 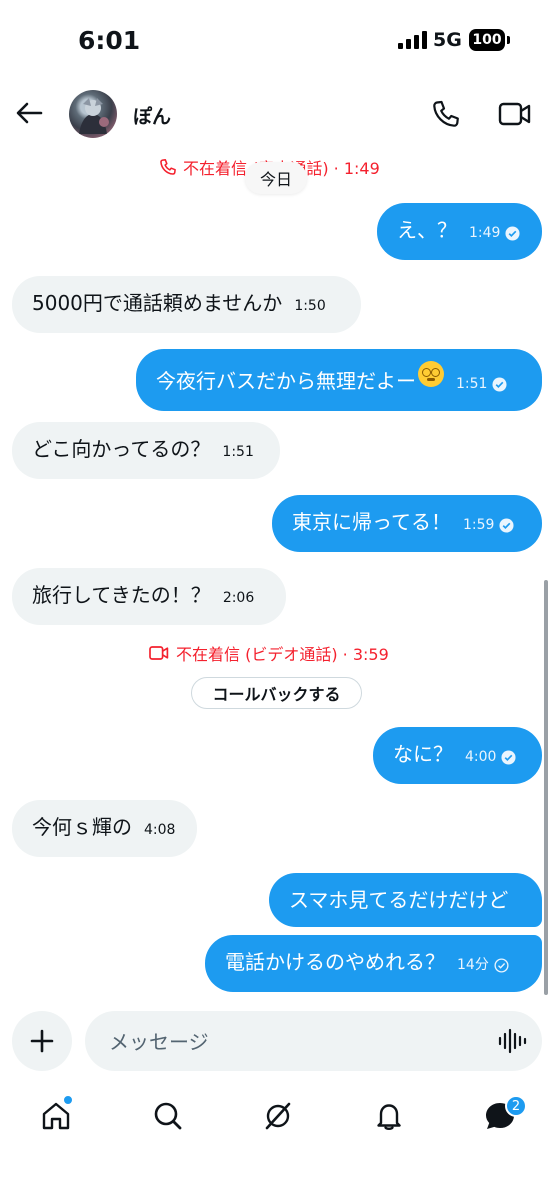 I want to click on contact-name: ぽん, so click(x=152, y=115).